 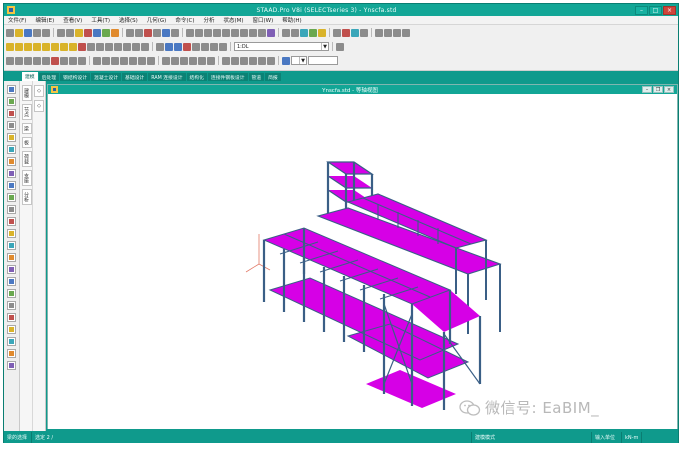 What do you see at coordinates (64, 60) in the screenshot?
I see `measure-icon` at bounding box center [64, 60].